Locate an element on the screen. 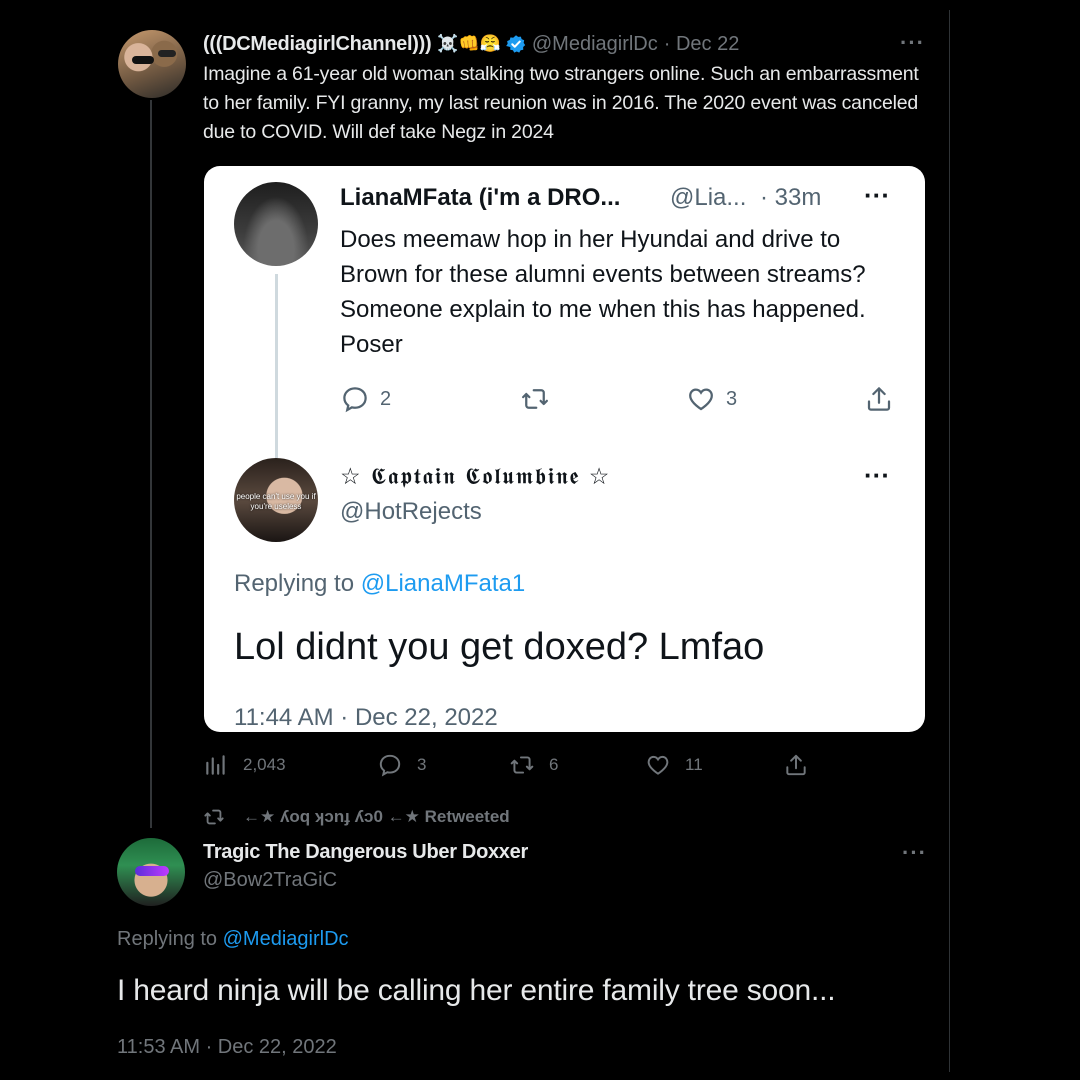  replying-to: Replying to @LianaMFata1 is located at coordinates (379, 584).